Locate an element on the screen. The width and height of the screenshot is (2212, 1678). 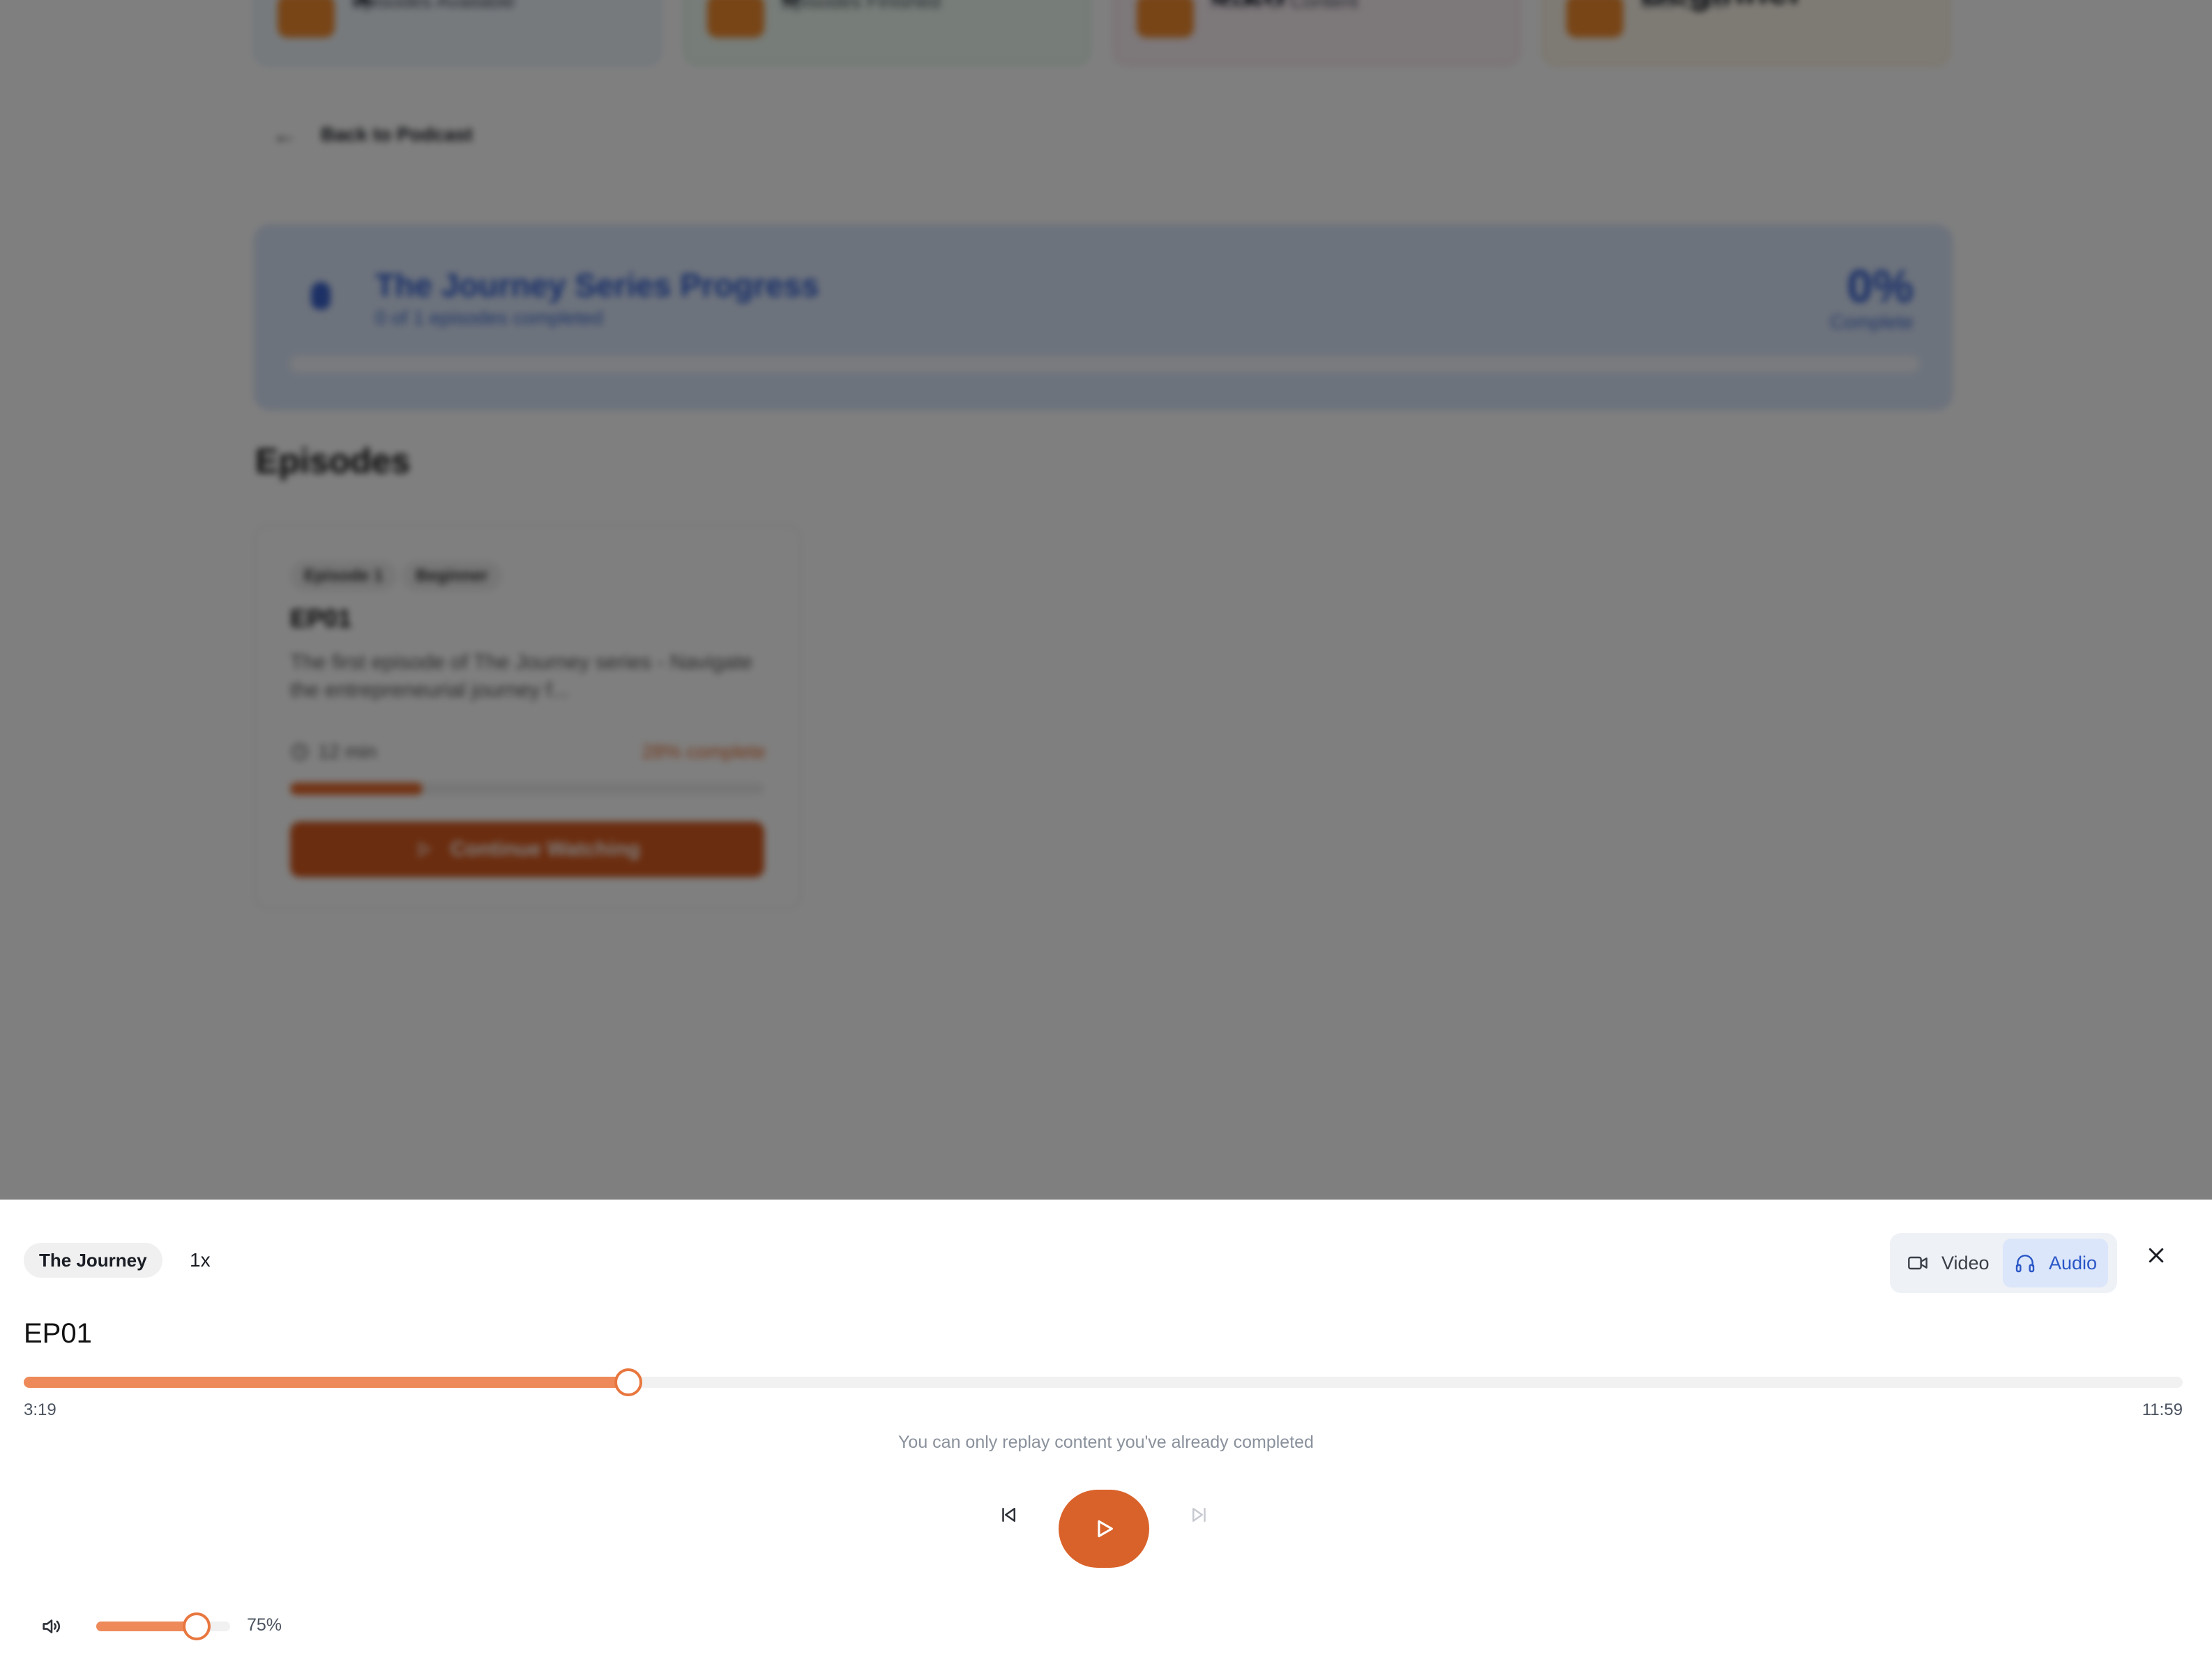
playback-speed-button: 1x is located at coordinates (200, 1260).